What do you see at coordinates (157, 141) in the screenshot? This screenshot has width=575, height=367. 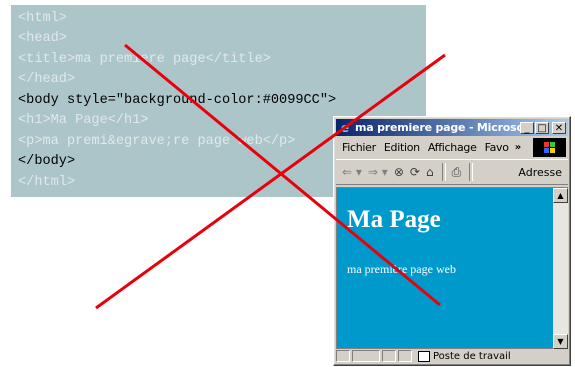 I see `code-line-7: <p>ma premi&egrave;re page web</p>` at bounding box center [157, 141].